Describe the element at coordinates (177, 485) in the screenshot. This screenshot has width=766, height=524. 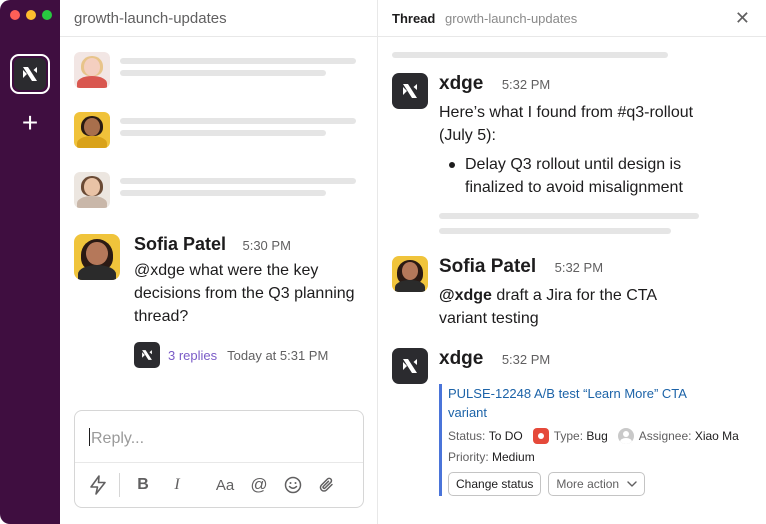
I see `italic-button: I` at that location.